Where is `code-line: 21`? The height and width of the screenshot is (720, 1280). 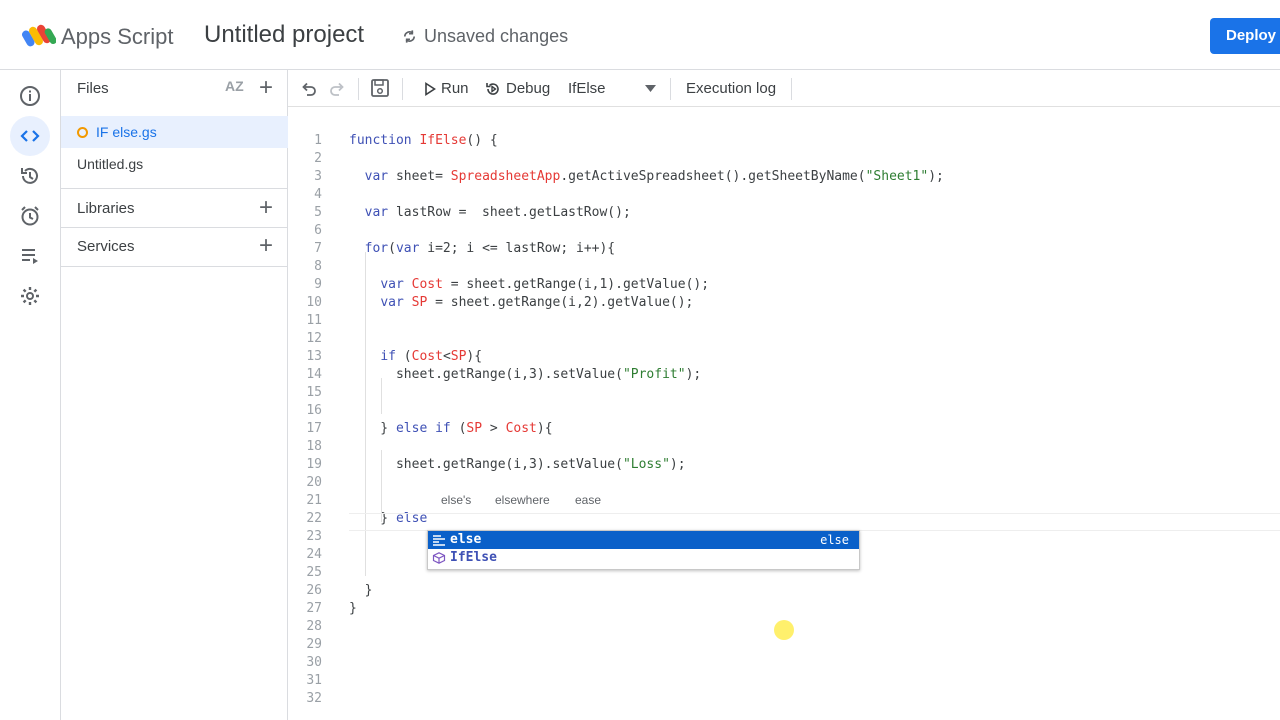
code-line: 21 is located at coordinates (784, 501).